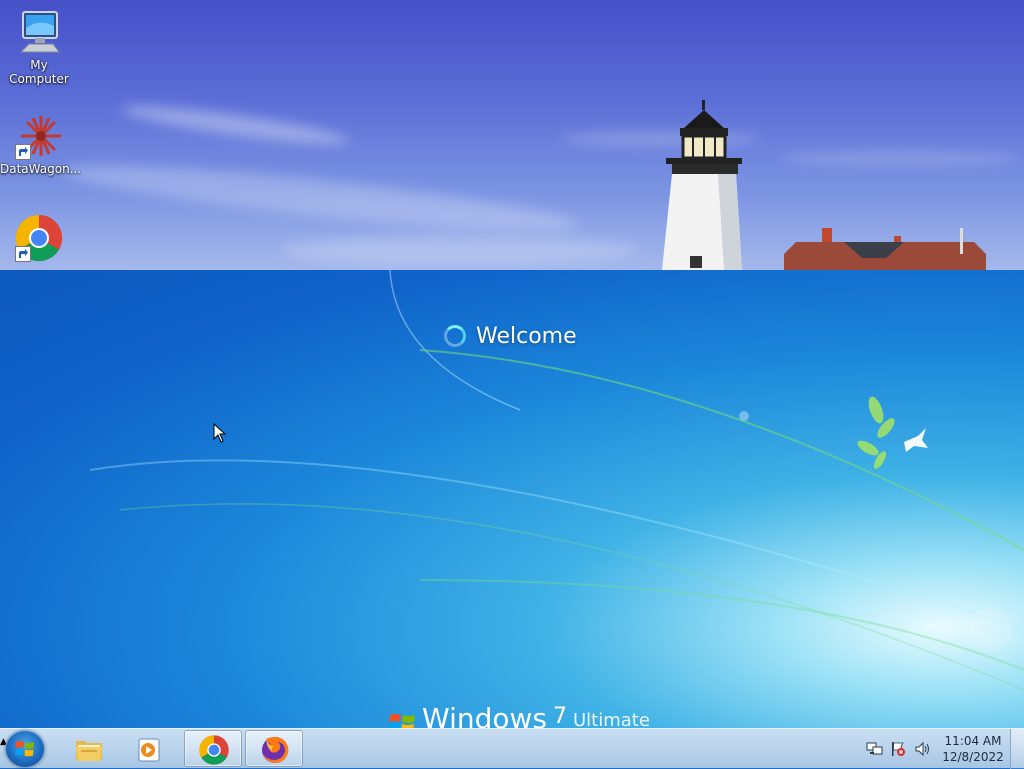 This screenshot has width=1024, height=769. Describe the element at coordinates (401, 721) in the screenshot. I see `windows-flag-icon` at that location.